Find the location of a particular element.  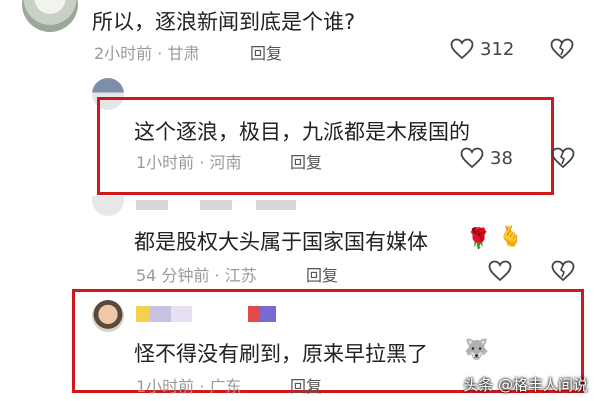

like-count: 312 is located at coordinates (497, 49).